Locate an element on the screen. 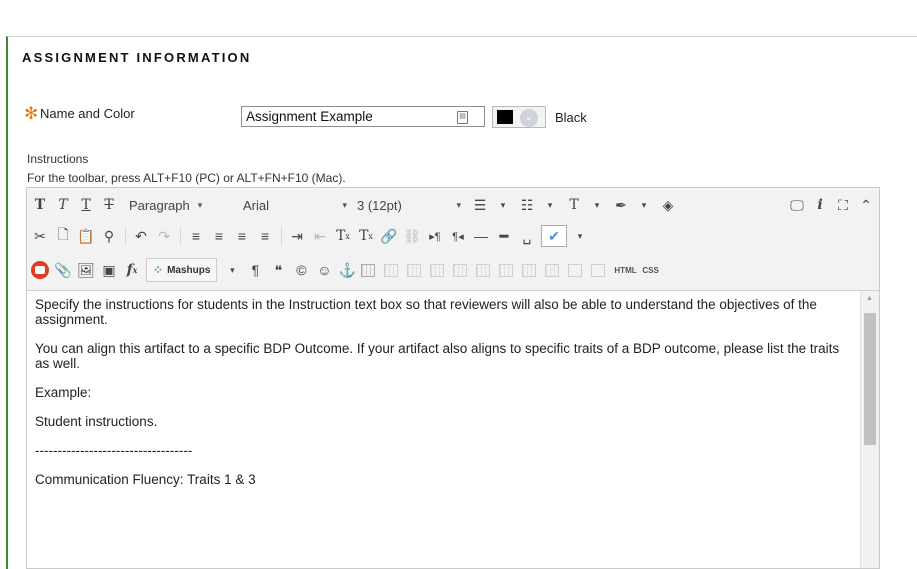  numbered-list-icon: ☷ is located at coordinates (527, 205).